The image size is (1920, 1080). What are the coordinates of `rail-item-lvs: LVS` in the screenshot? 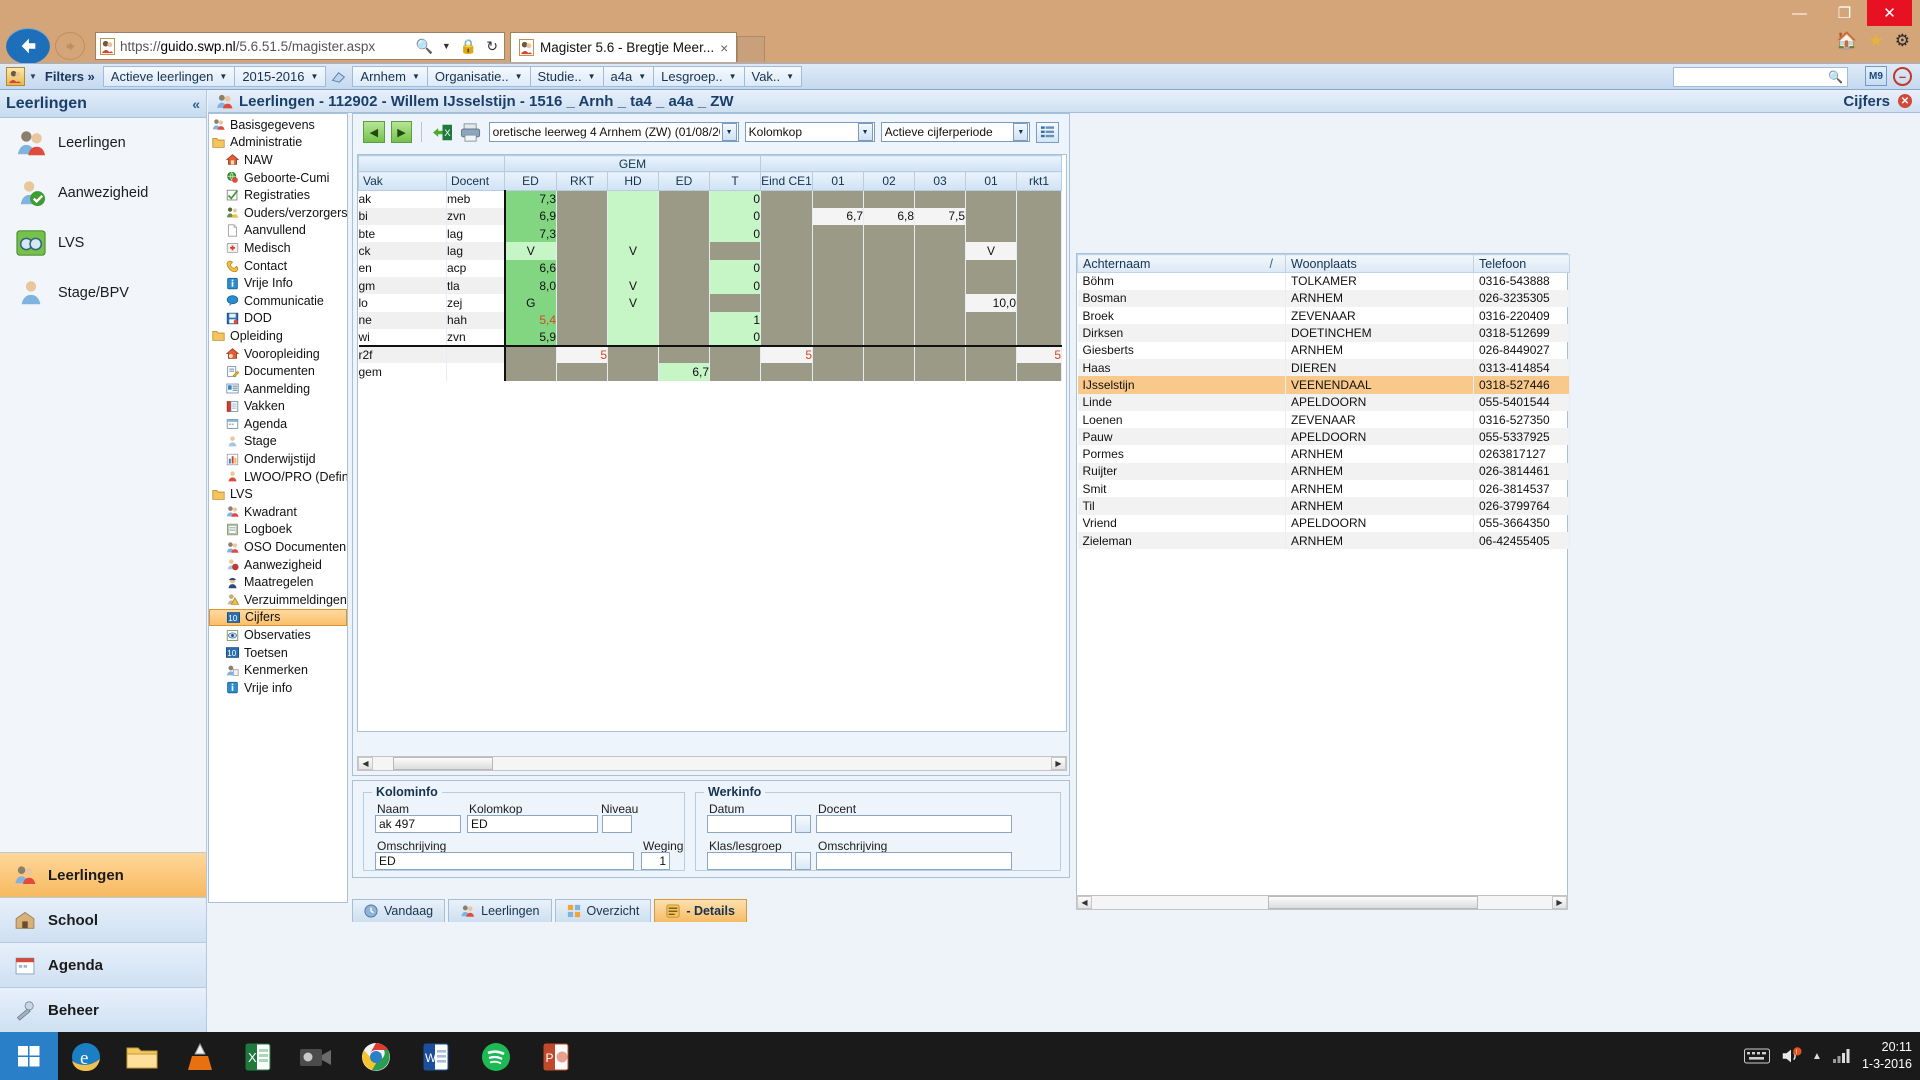 It's located at (103, 243).